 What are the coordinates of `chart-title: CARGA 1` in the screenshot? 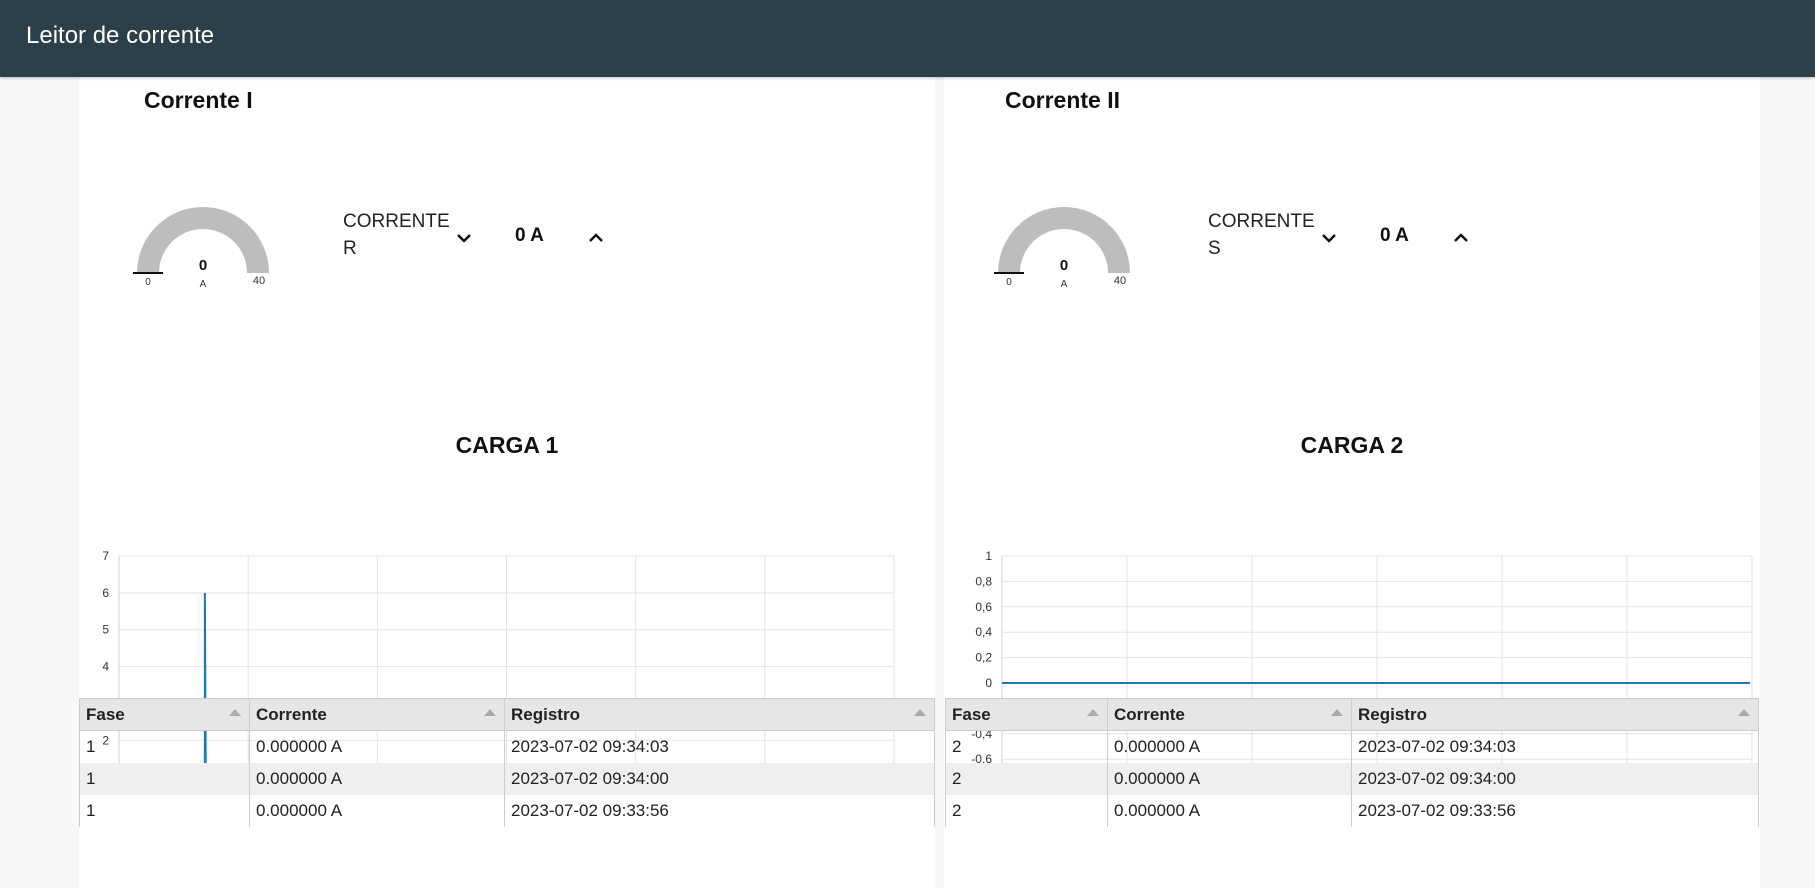 It's located at (507, 445).